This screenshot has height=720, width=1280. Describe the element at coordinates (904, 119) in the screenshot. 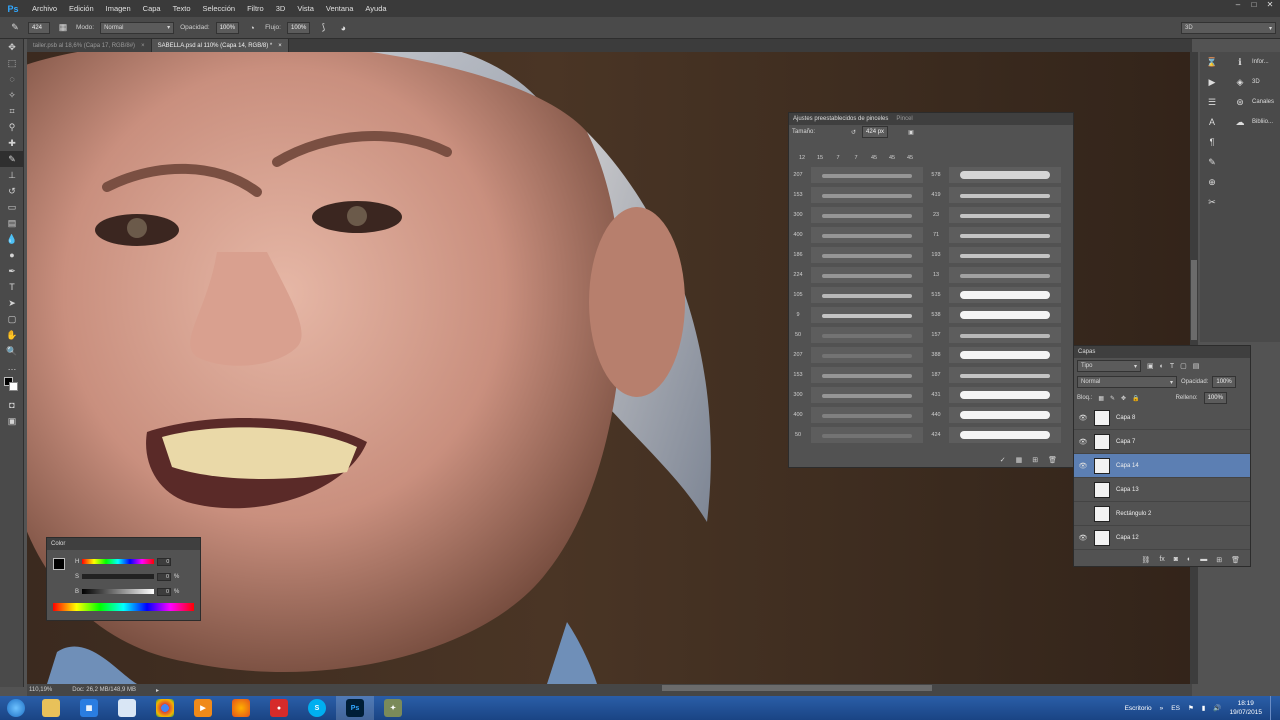

I see `tab-brush: Pincel` at that location.